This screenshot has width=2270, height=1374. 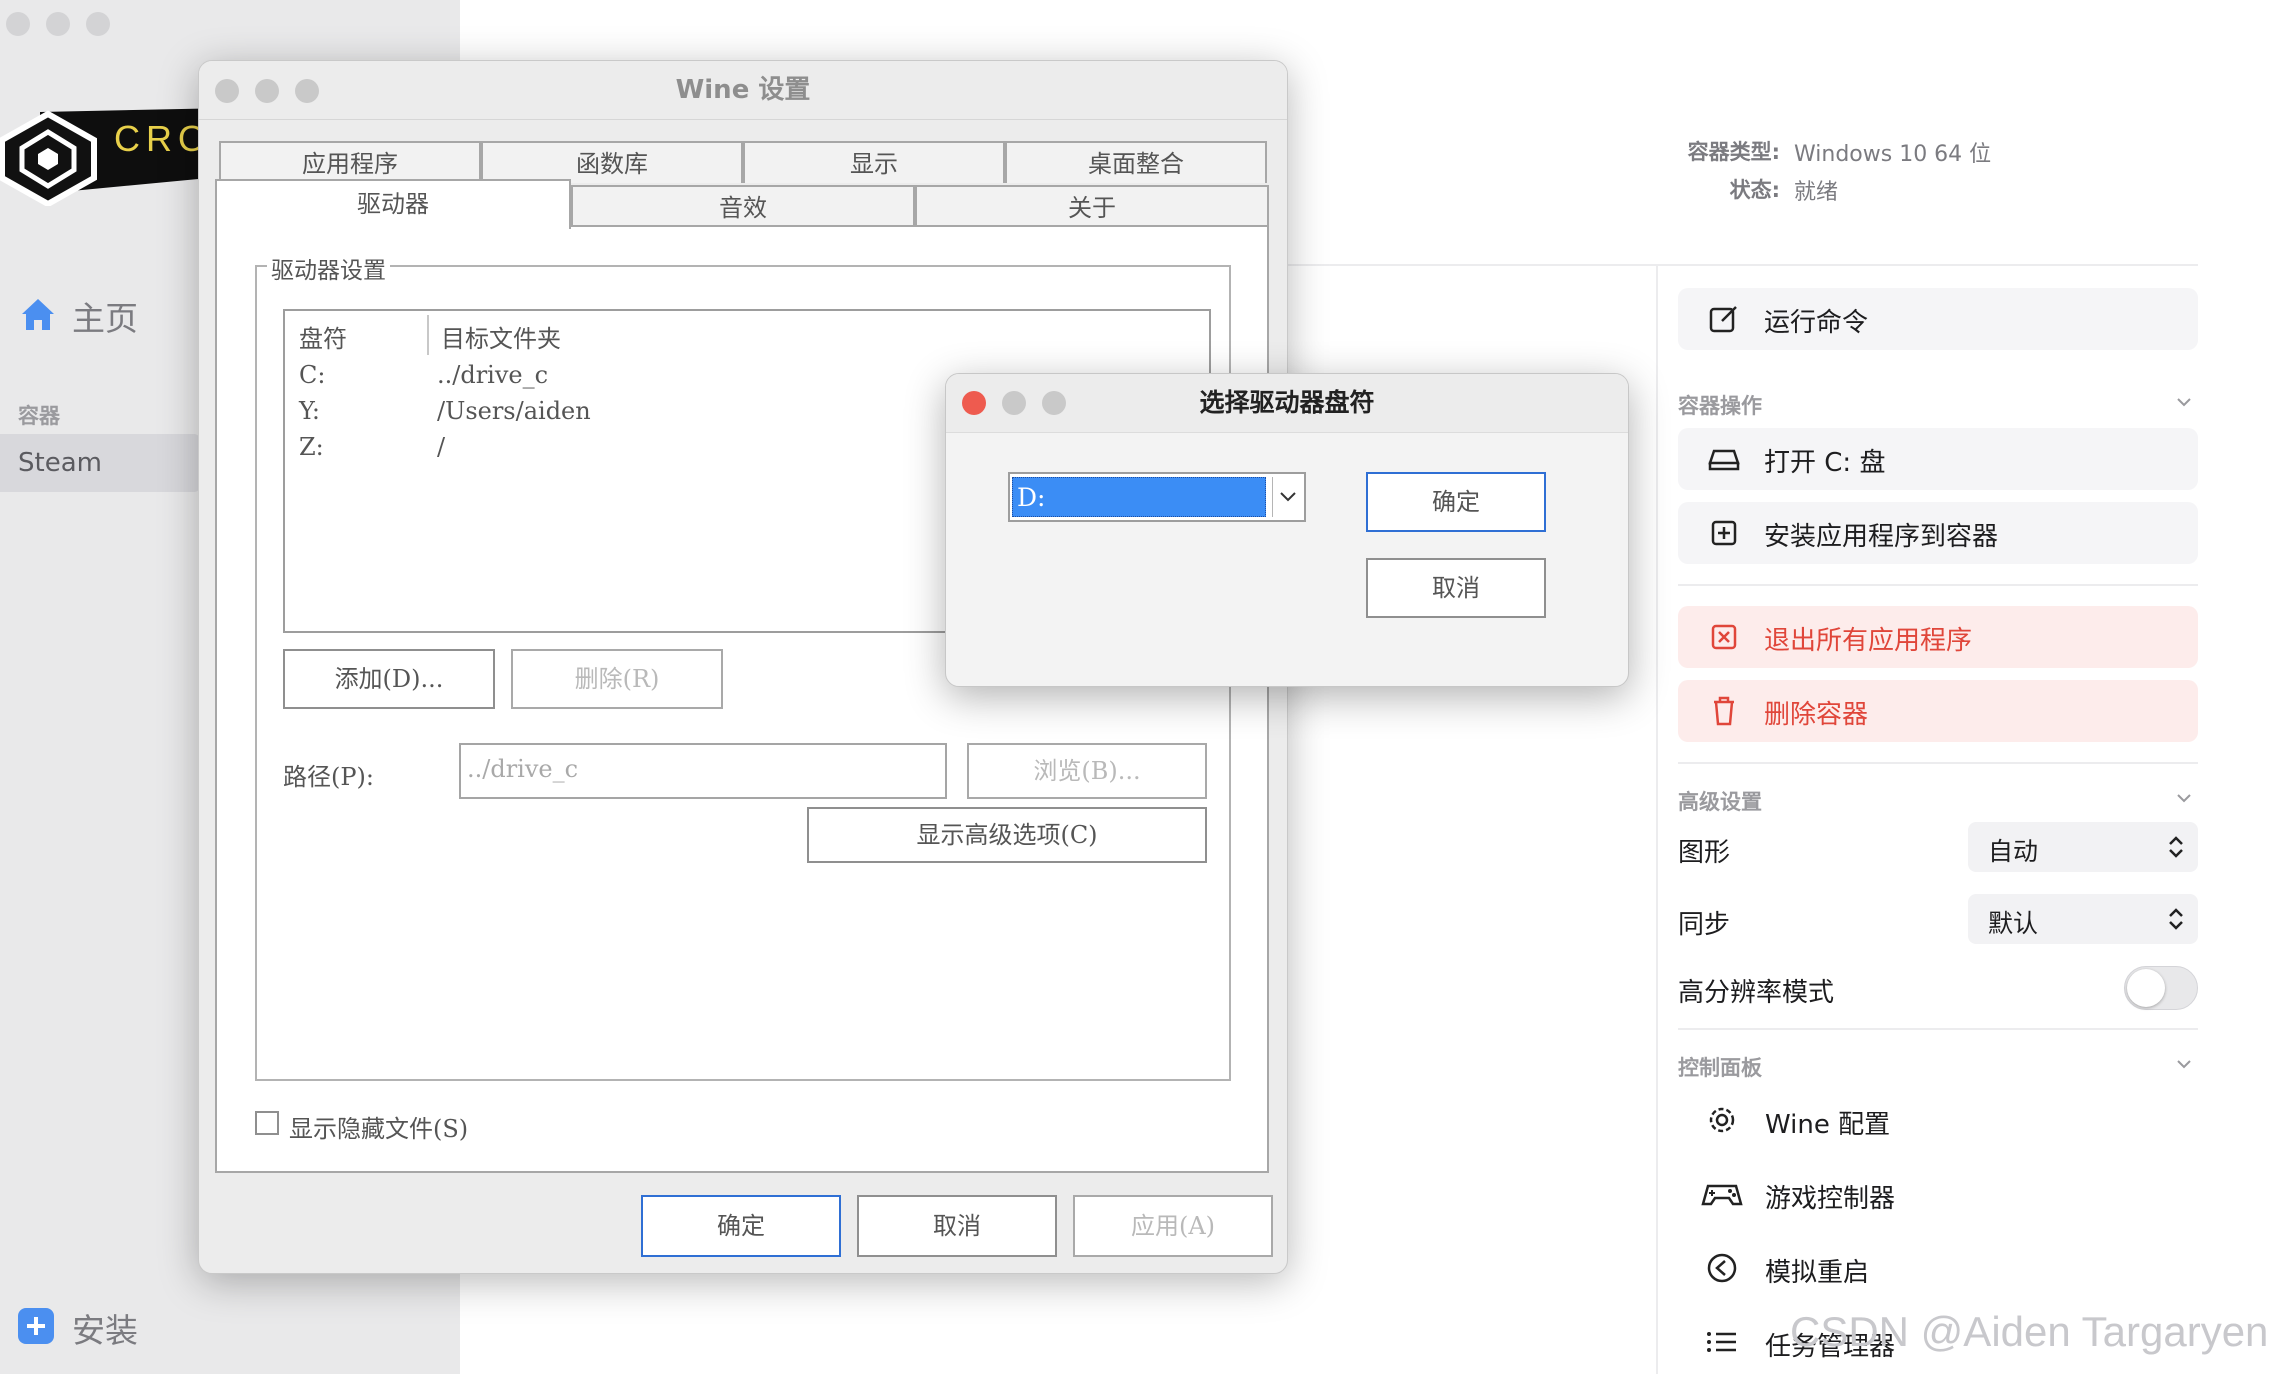 What do you see at coordinates (612, 162) in the screenshot?
I see `tab-libraries: 函数库` at bounding box center [612, 162].